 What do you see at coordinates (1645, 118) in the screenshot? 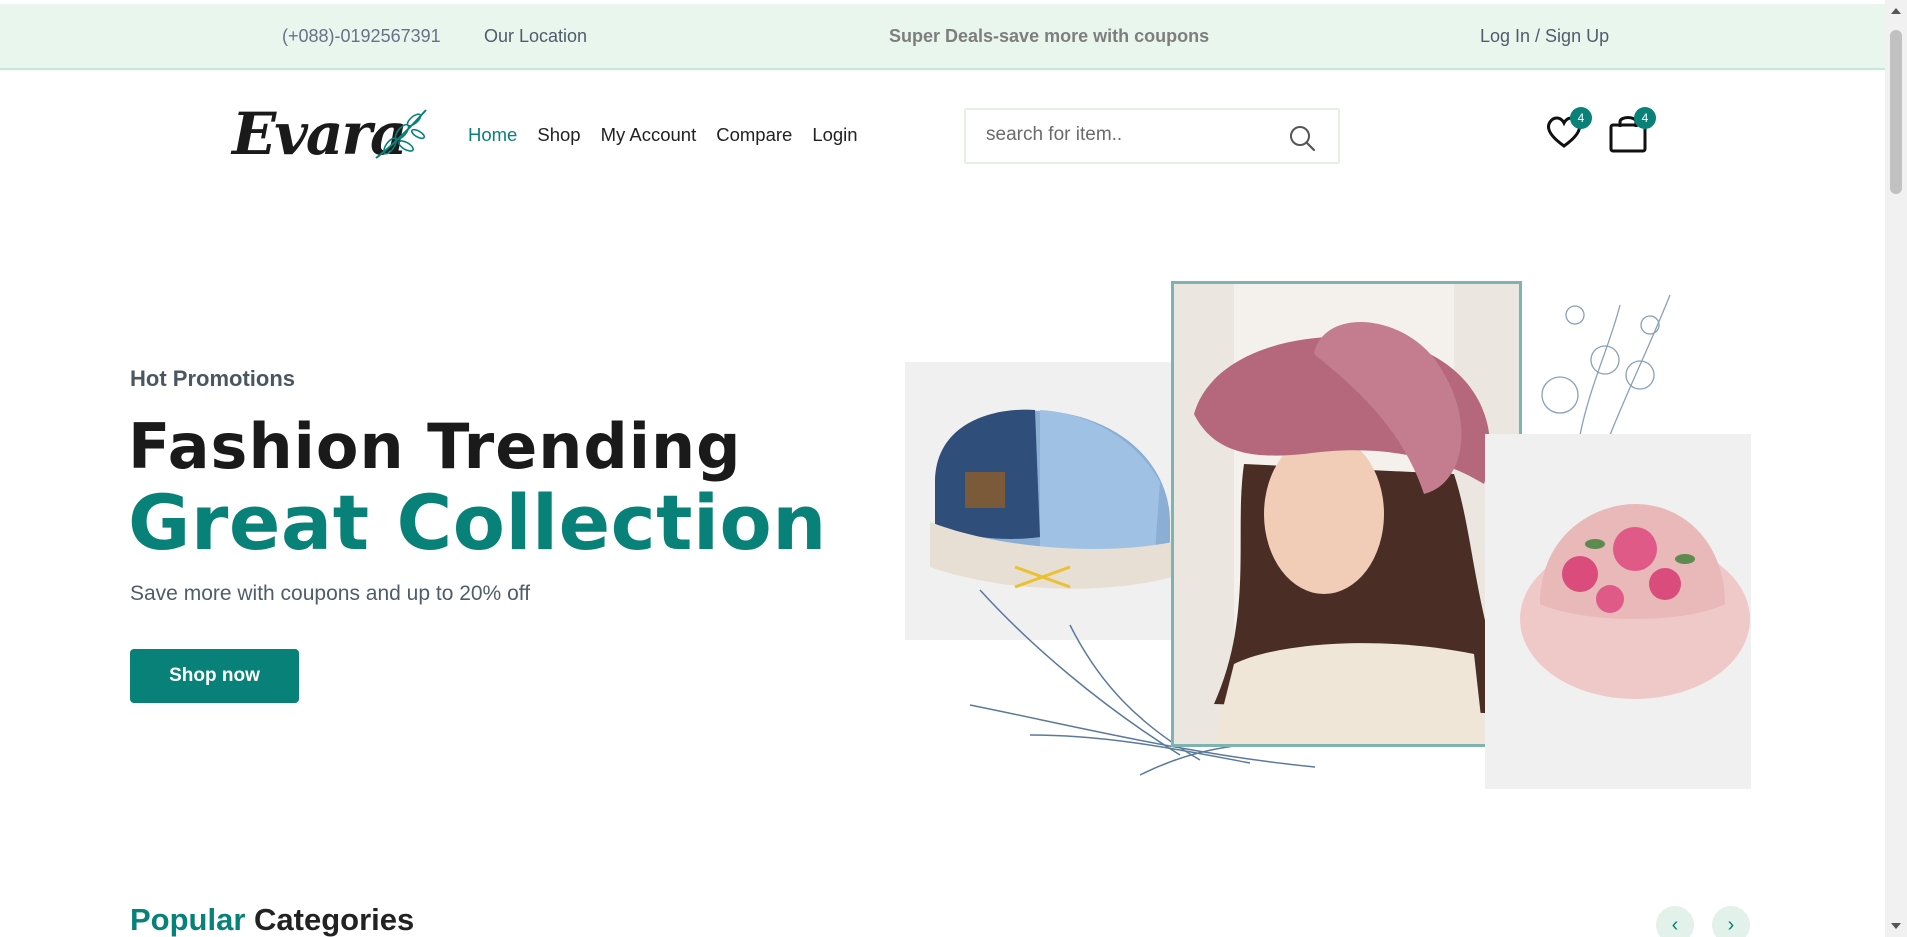
I see `cart-count-badge: 4` at bounding box center [1645, 118].